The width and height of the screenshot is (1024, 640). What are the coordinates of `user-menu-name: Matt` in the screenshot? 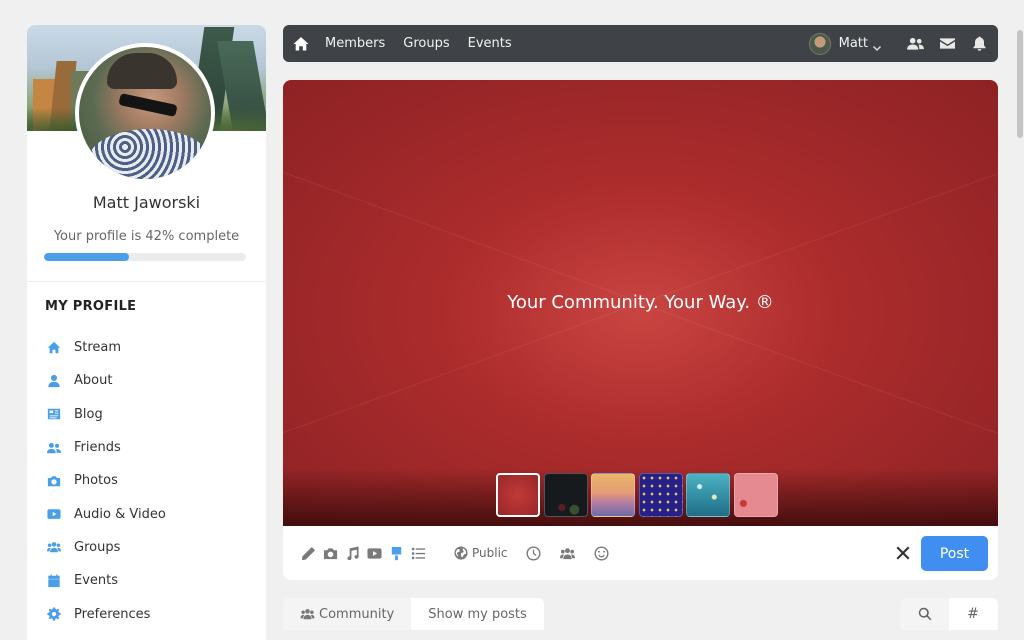 It's located at (853, 43).